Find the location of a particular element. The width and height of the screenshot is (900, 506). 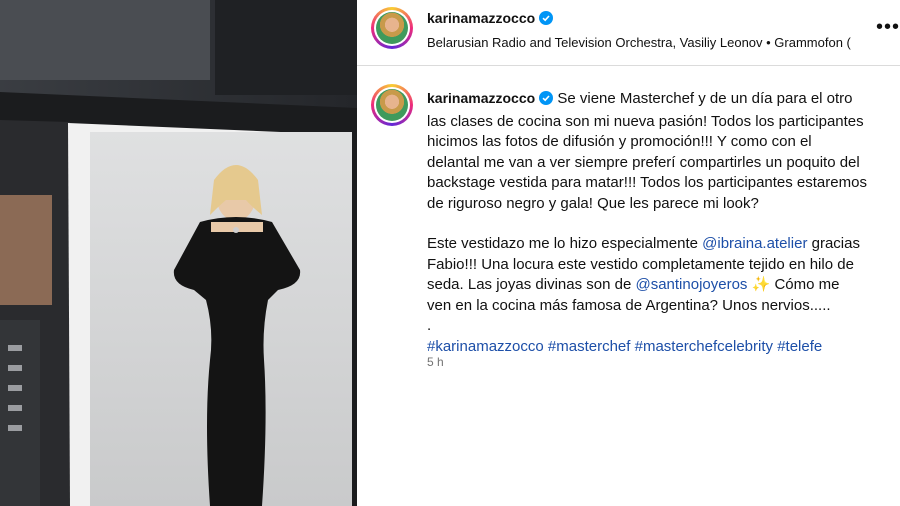

author-avatar is located at coordinates (392, 28).